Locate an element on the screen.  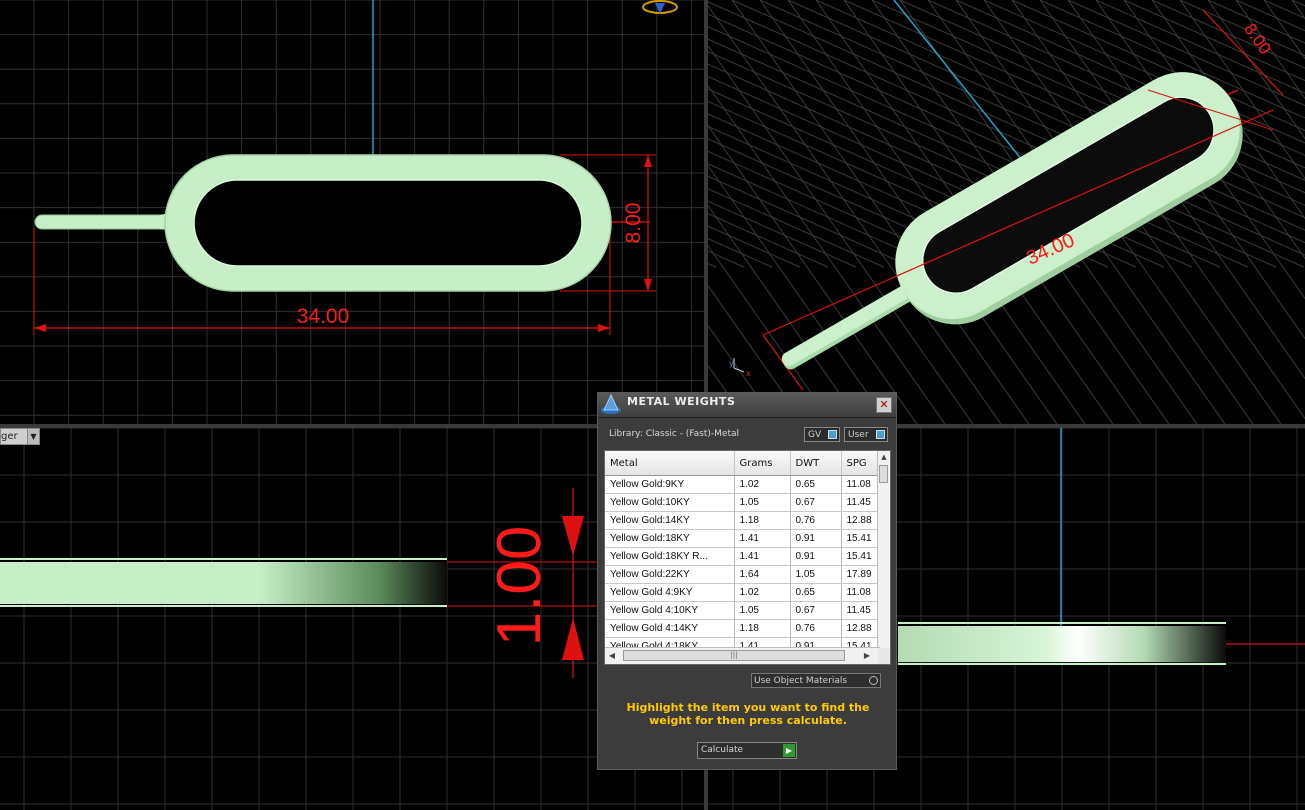
table-row: Yellow Gold:14KY 1.18 0.76 12.88 is located at coordinates (743, 520).